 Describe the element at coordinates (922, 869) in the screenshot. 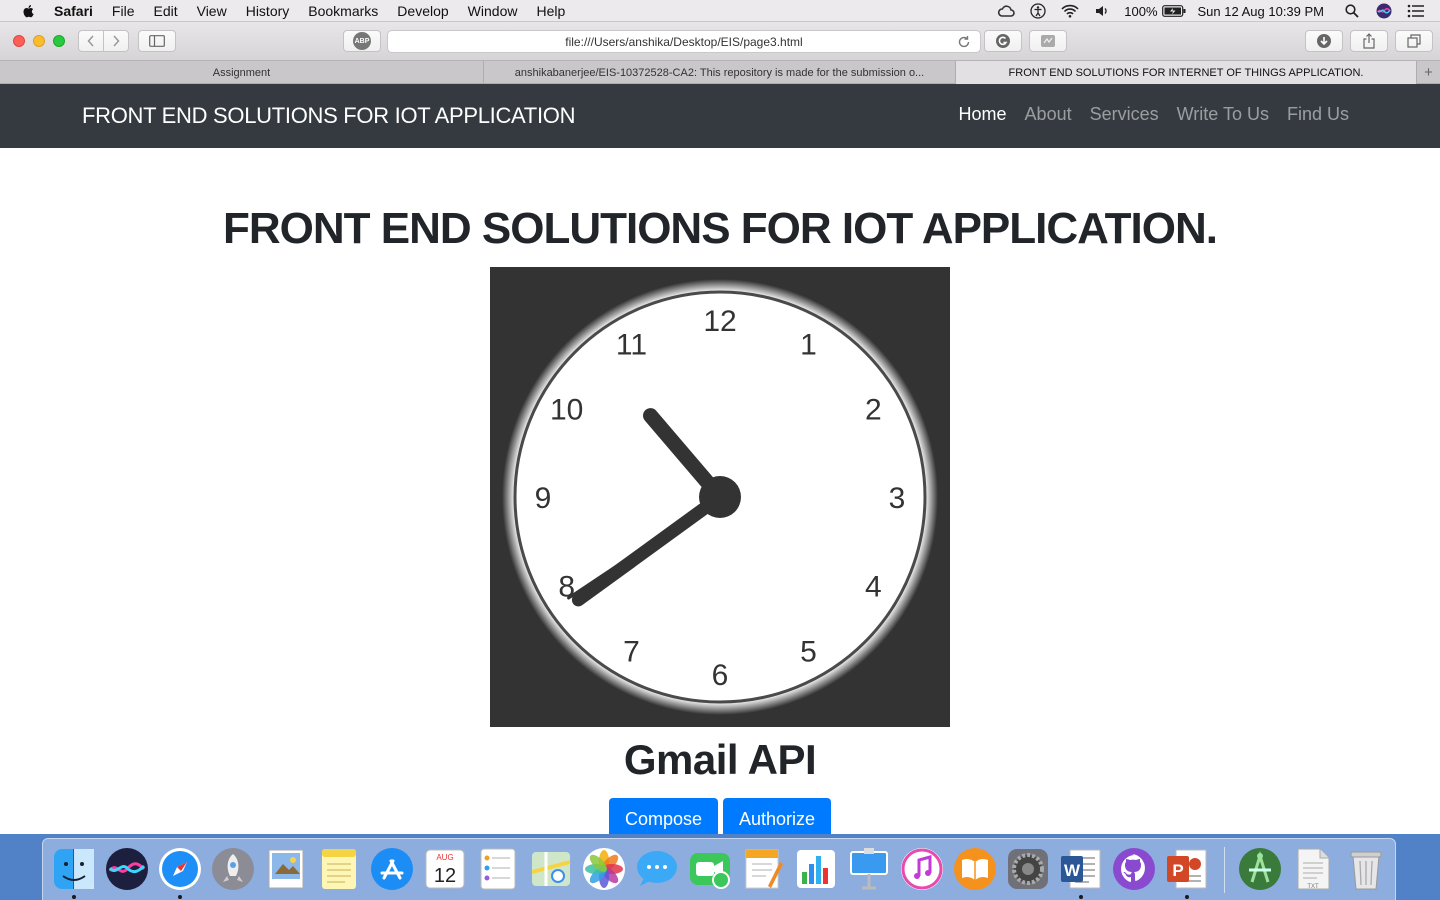

I see `itunes-icon` at that location.